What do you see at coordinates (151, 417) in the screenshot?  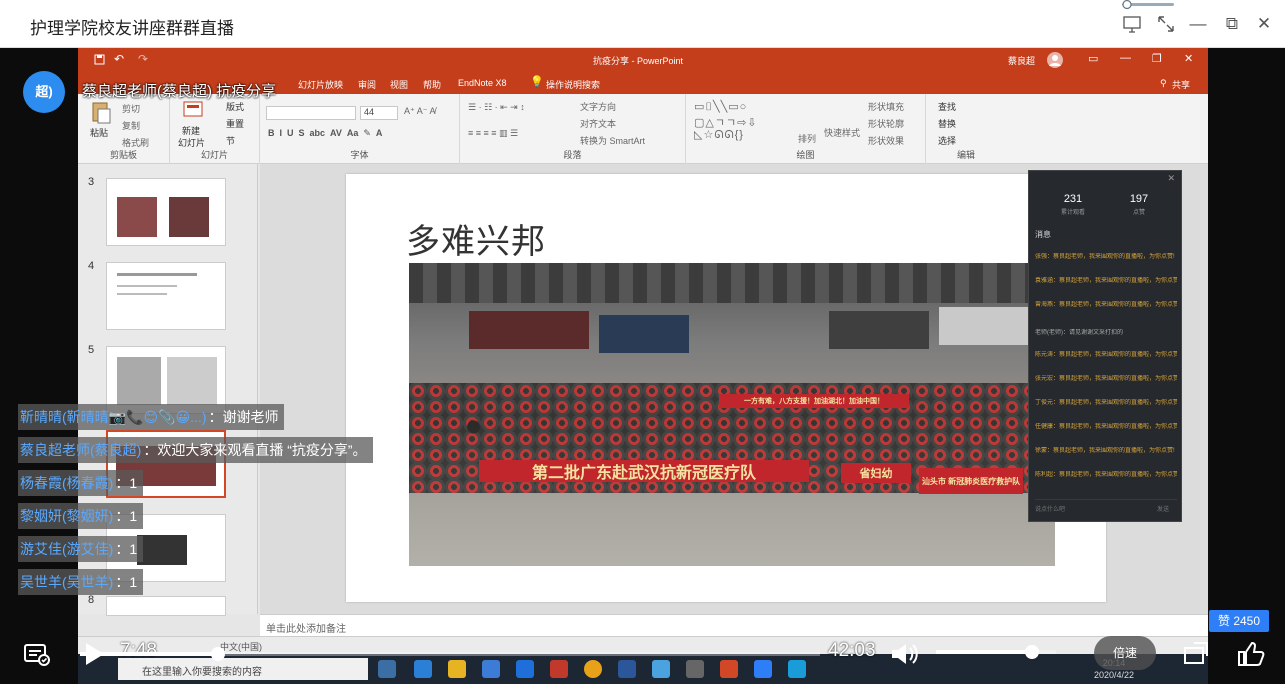 I see `chat-message: 靳晴晴(靳晴晴📷📞😊📎😀...) ：谢谢老师` at bounding box center [151, 417].